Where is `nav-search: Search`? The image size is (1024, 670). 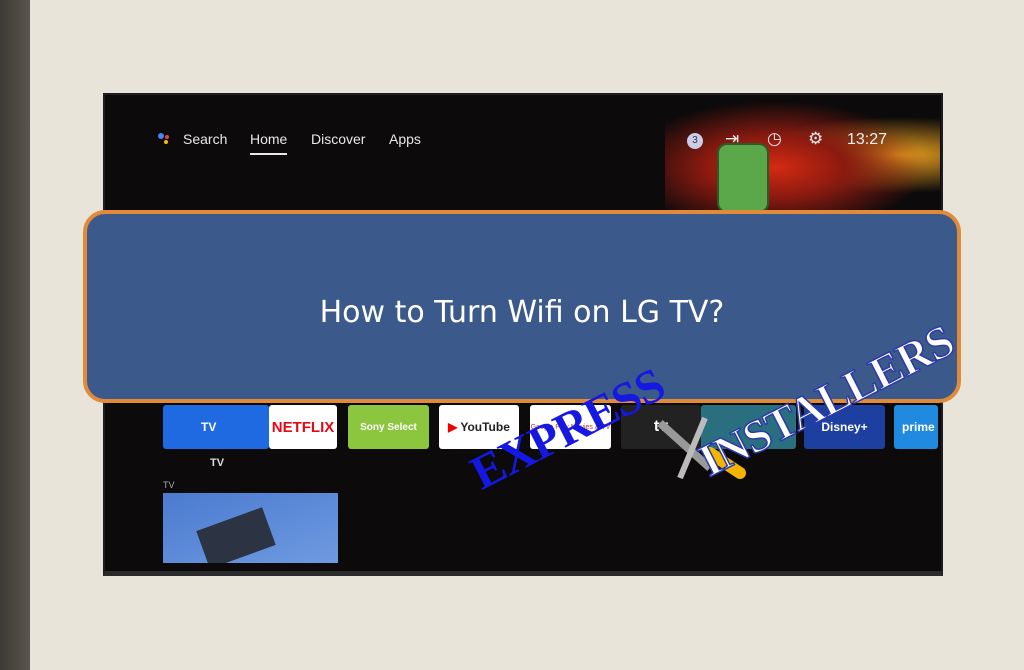
nav-search: Search is located at coordinates (205, 139).